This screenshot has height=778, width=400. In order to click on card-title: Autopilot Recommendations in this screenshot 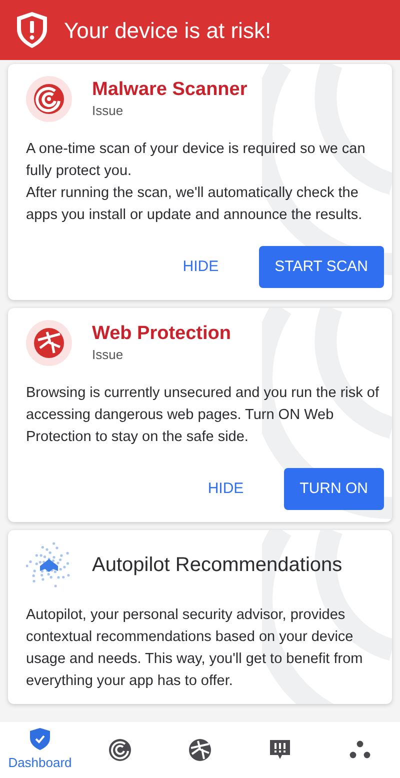, I will do `click(217, 565)`.